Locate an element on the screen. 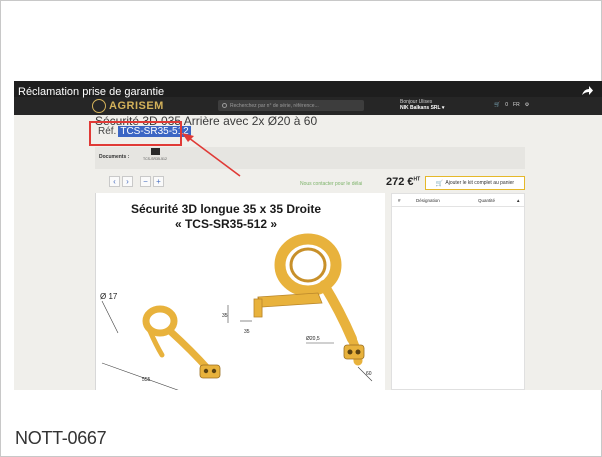 This screenshot has height=457, width=602. nav-icons: 🛒 0 FR ⚙ is located at coordinates (511, 105).